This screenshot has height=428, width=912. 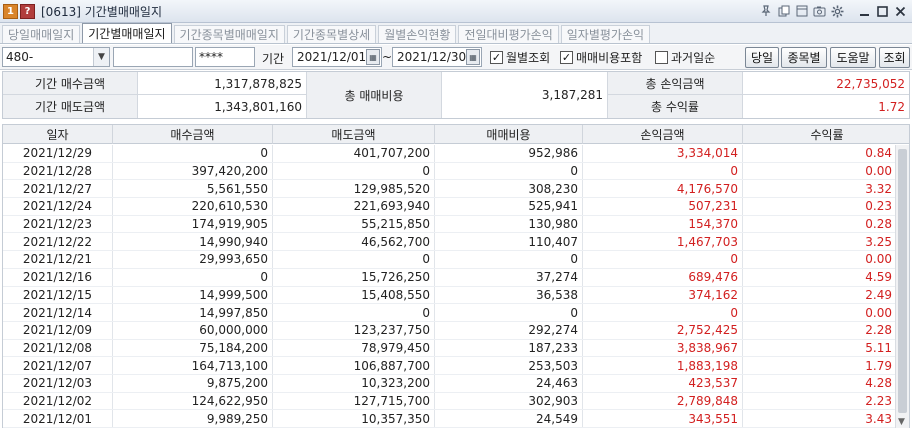 I want to click on cell-buy: 14,990,940, so click(x=193, y=242).